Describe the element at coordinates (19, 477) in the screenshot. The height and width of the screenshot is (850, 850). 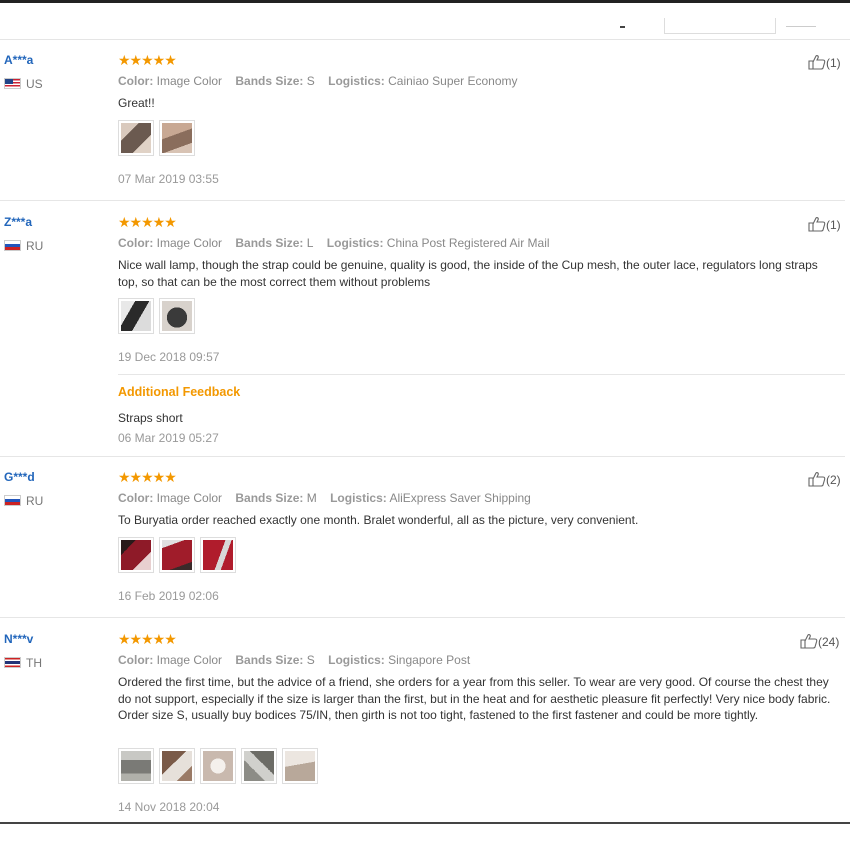
I see `reviewer-name: G***d` at that location.